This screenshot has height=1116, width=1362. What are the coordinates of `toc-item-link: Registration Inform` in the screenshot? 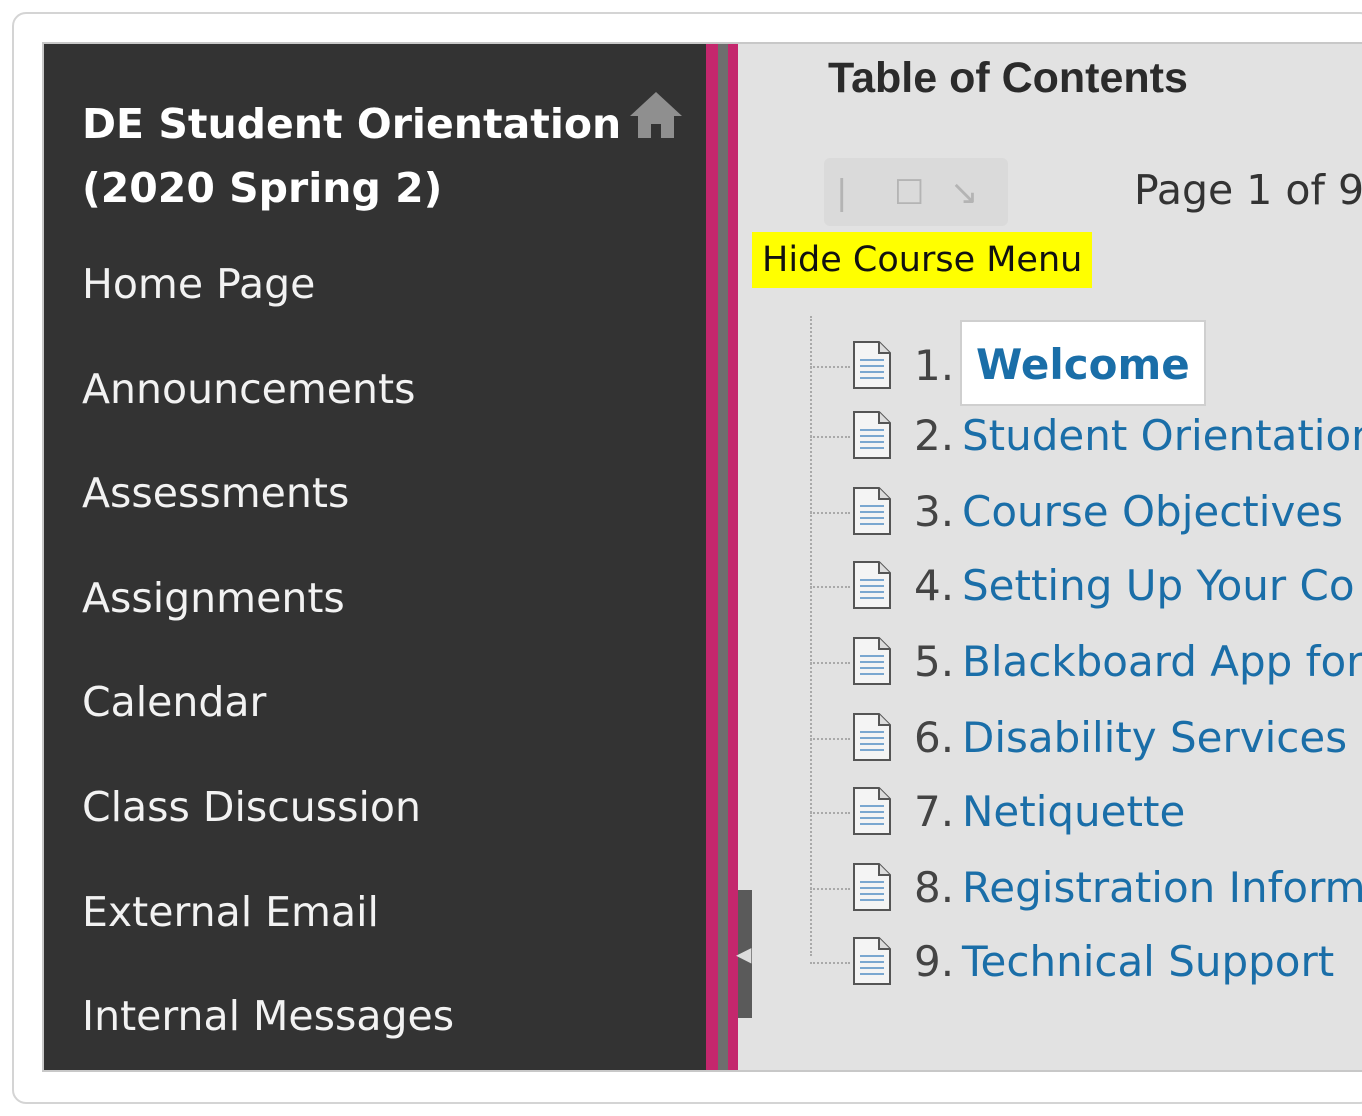 It's located at (1162, 888).